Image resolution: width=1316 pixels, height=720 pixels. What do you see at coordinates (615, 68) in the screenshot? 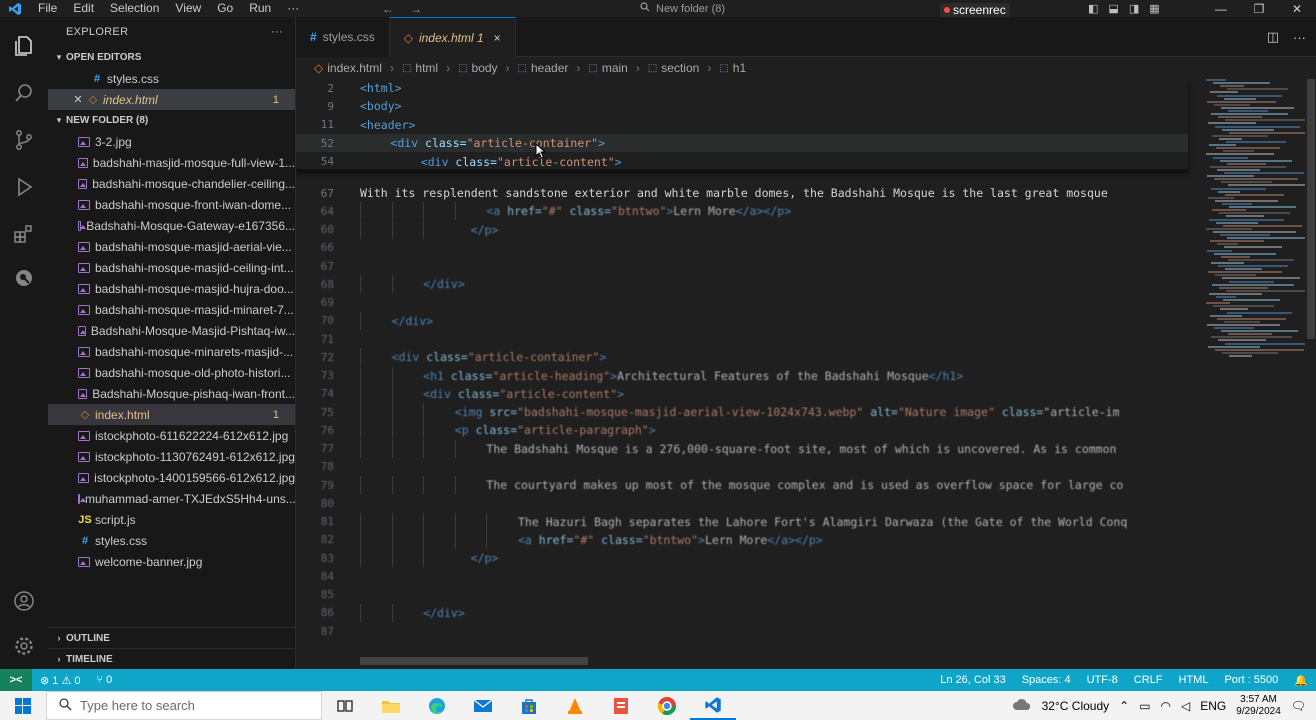
I see `breadcrumb-item: main` at bounding box center [615, 68].